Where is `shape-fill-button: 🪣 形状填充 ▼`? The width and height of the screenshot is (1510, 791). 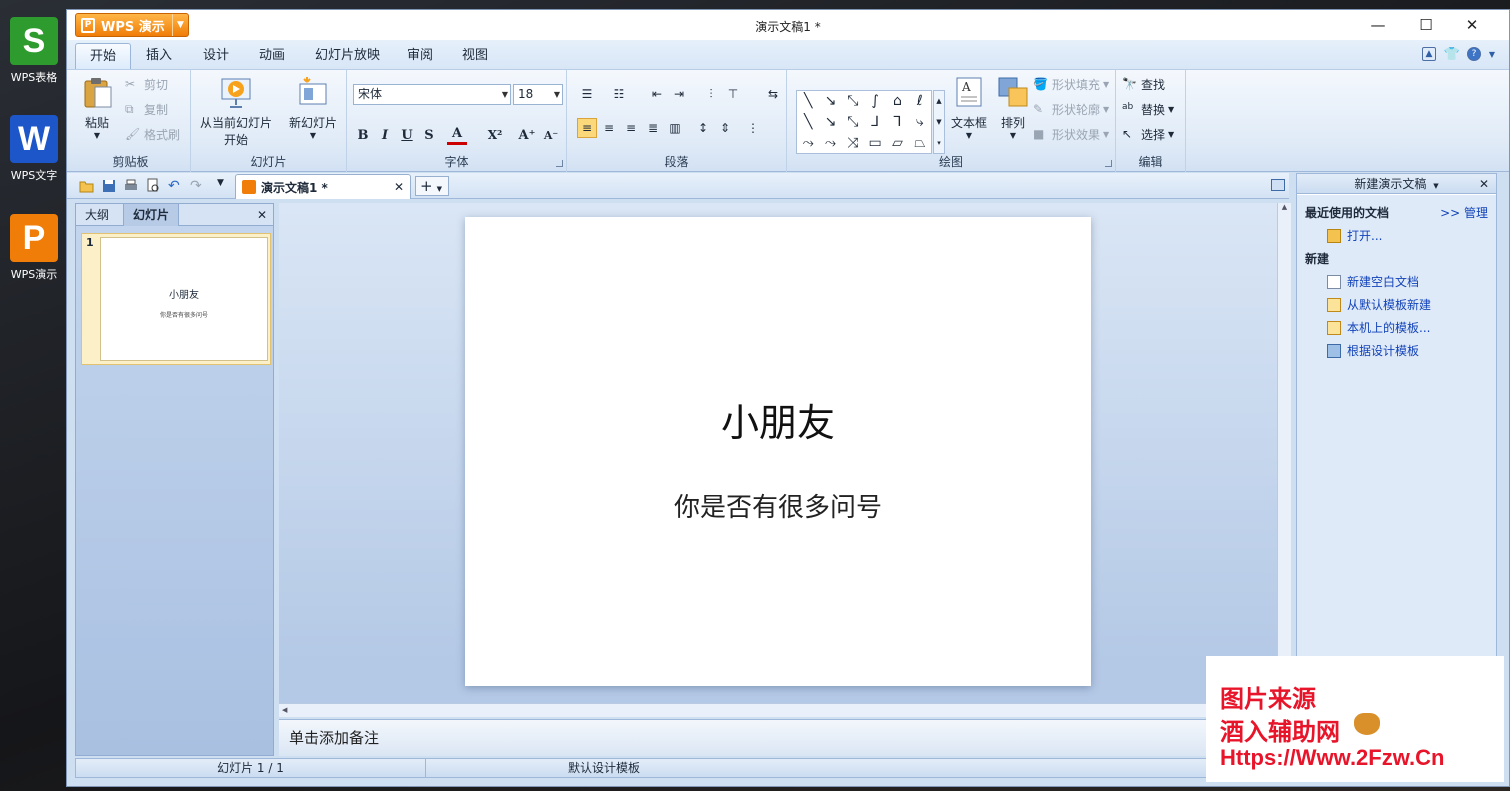 shape-fill-button: 🪣 形状填充 ▼ is located at coordinates (1071, 84).